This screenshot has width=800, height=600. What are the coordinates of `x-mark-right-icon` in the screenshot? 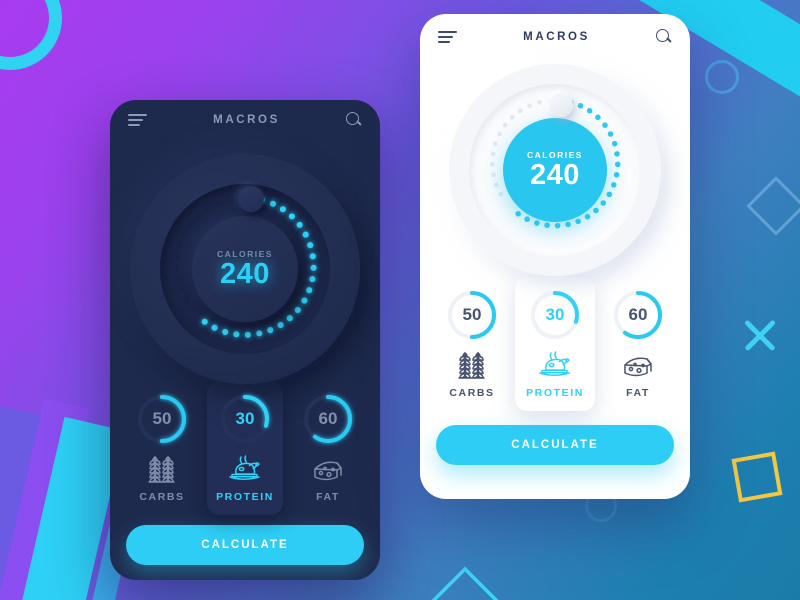 It's located at (760, 335).